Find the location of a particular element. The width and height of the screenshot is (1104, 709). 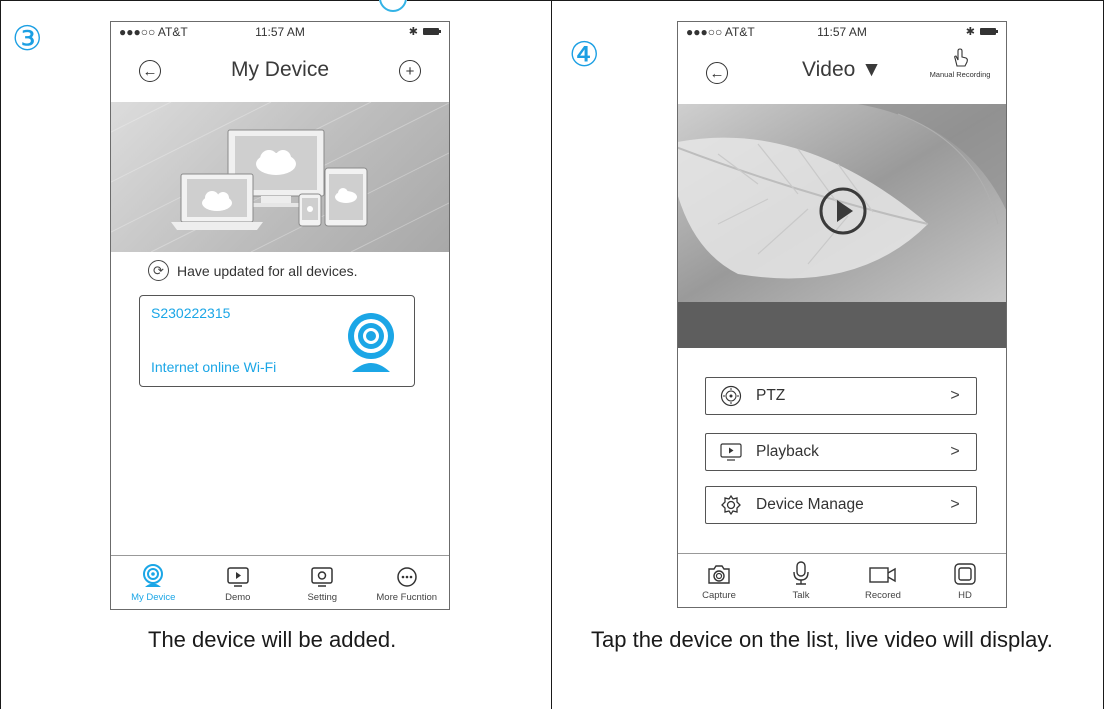

hd-icon is located at coordinates (965, 574).